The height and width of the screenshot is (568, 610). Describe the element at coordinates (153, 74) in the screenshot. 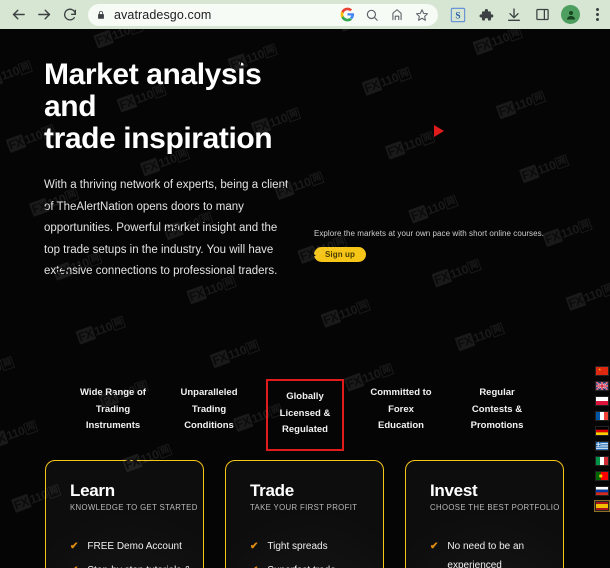

I see `hero-title-line-1: Market analysis` at that location.